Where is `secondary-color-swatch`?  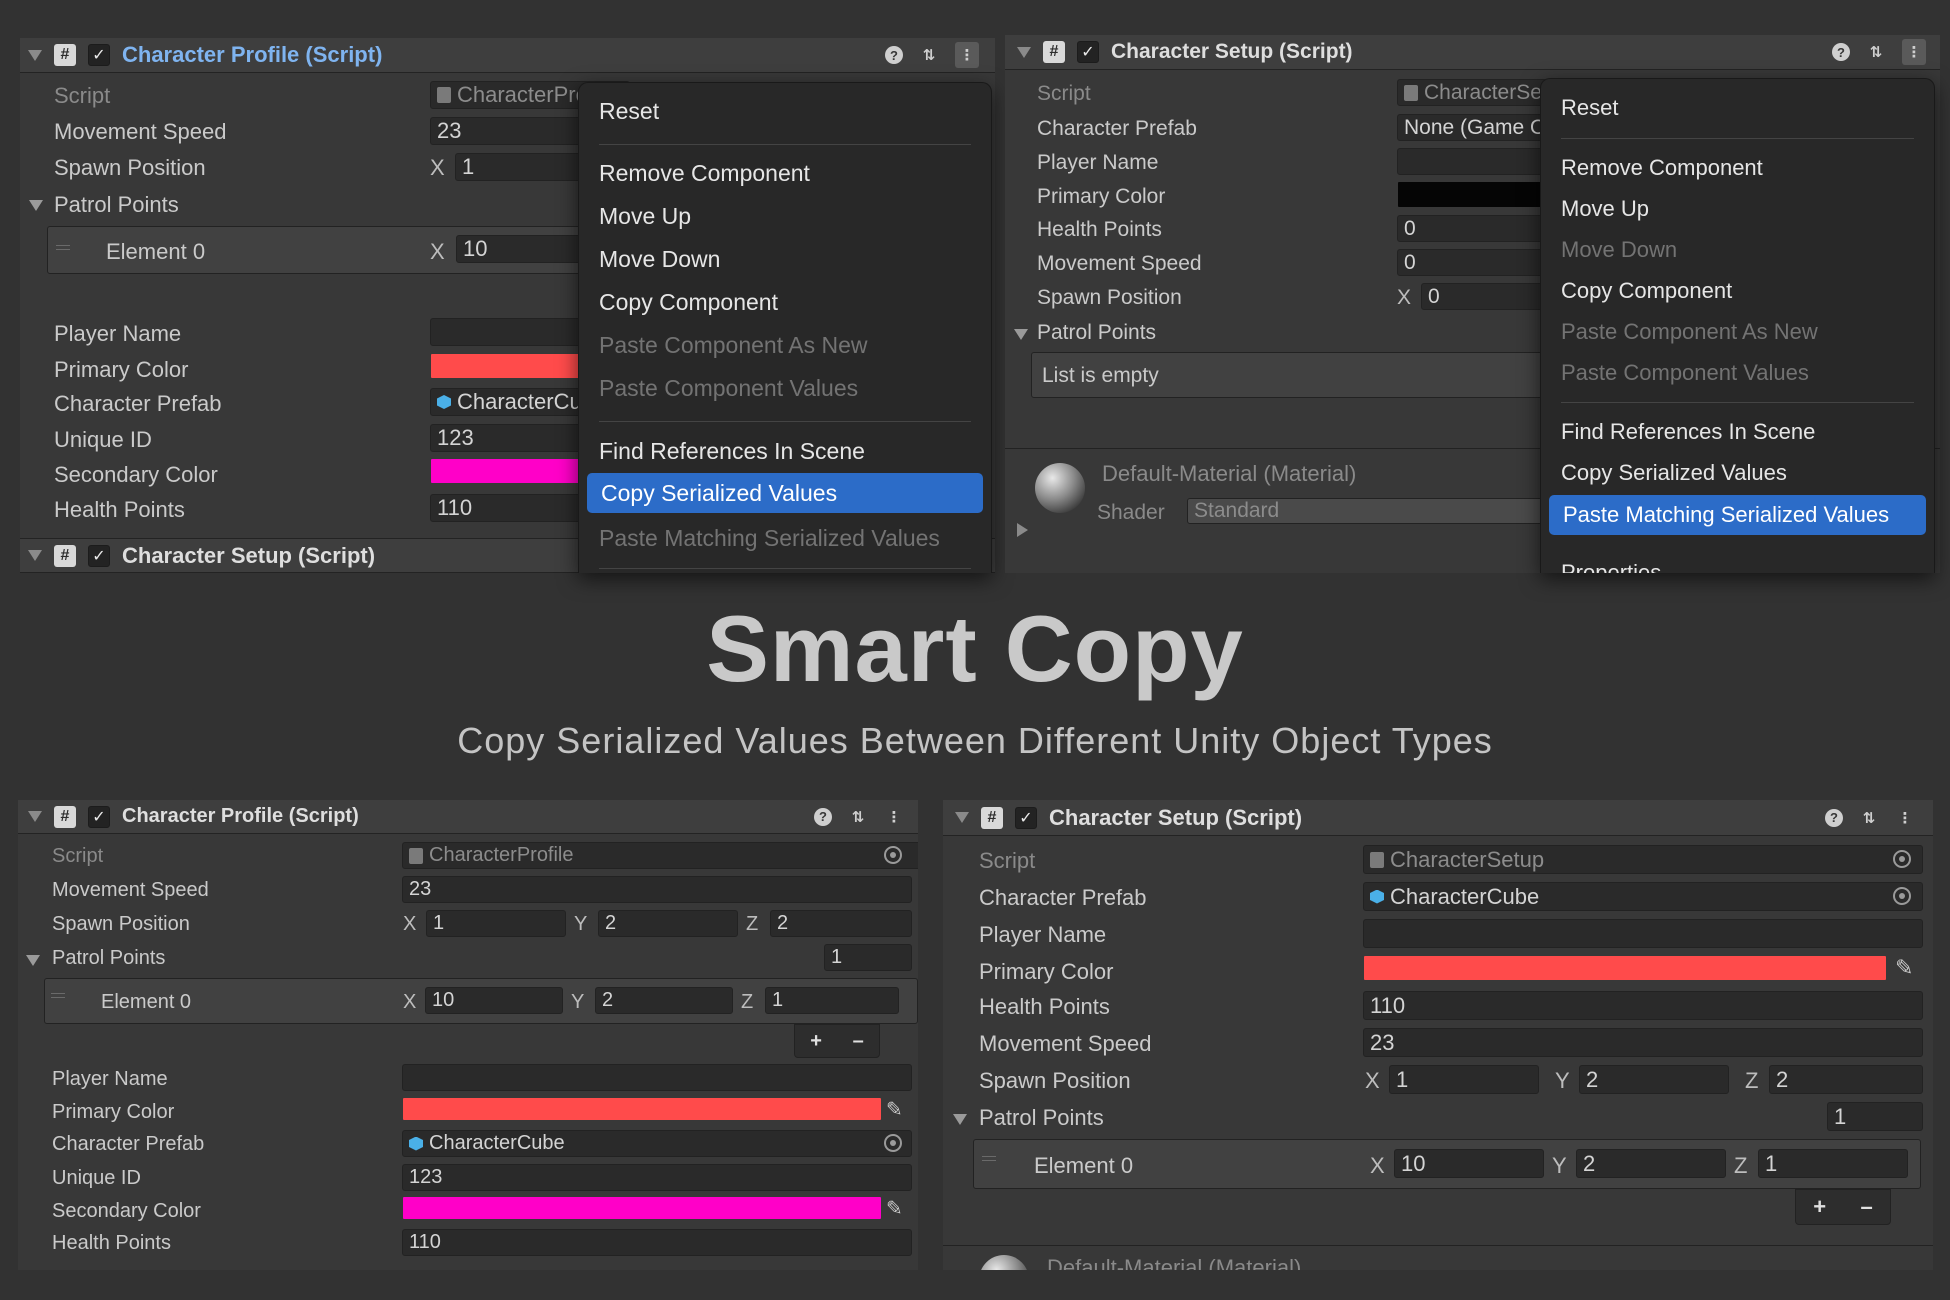
secondary-color-swatch is located at coordinates (642, 1208).